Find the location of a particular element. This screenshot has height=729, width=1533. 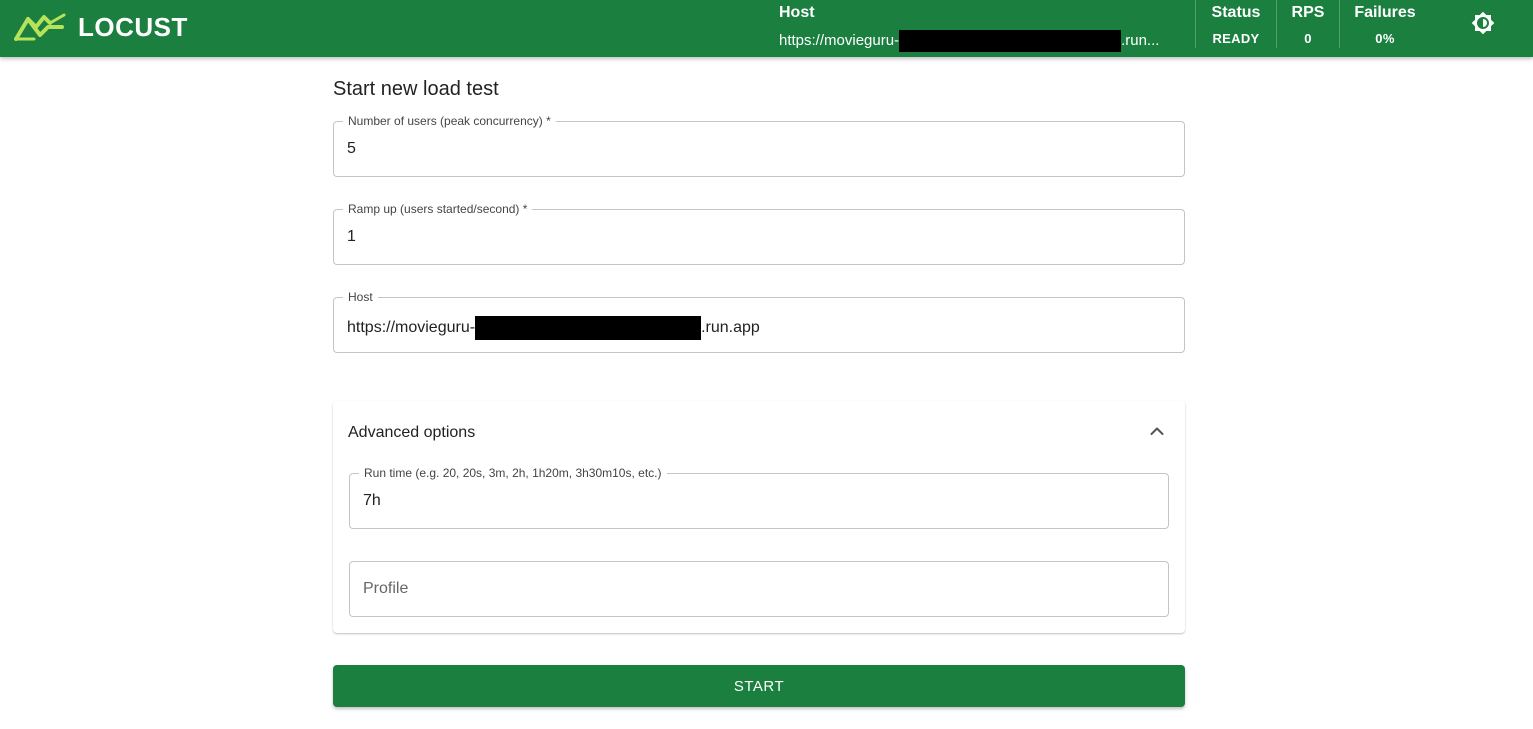

rps-stat: RPS 0 is located at coordinates (1308, 25).